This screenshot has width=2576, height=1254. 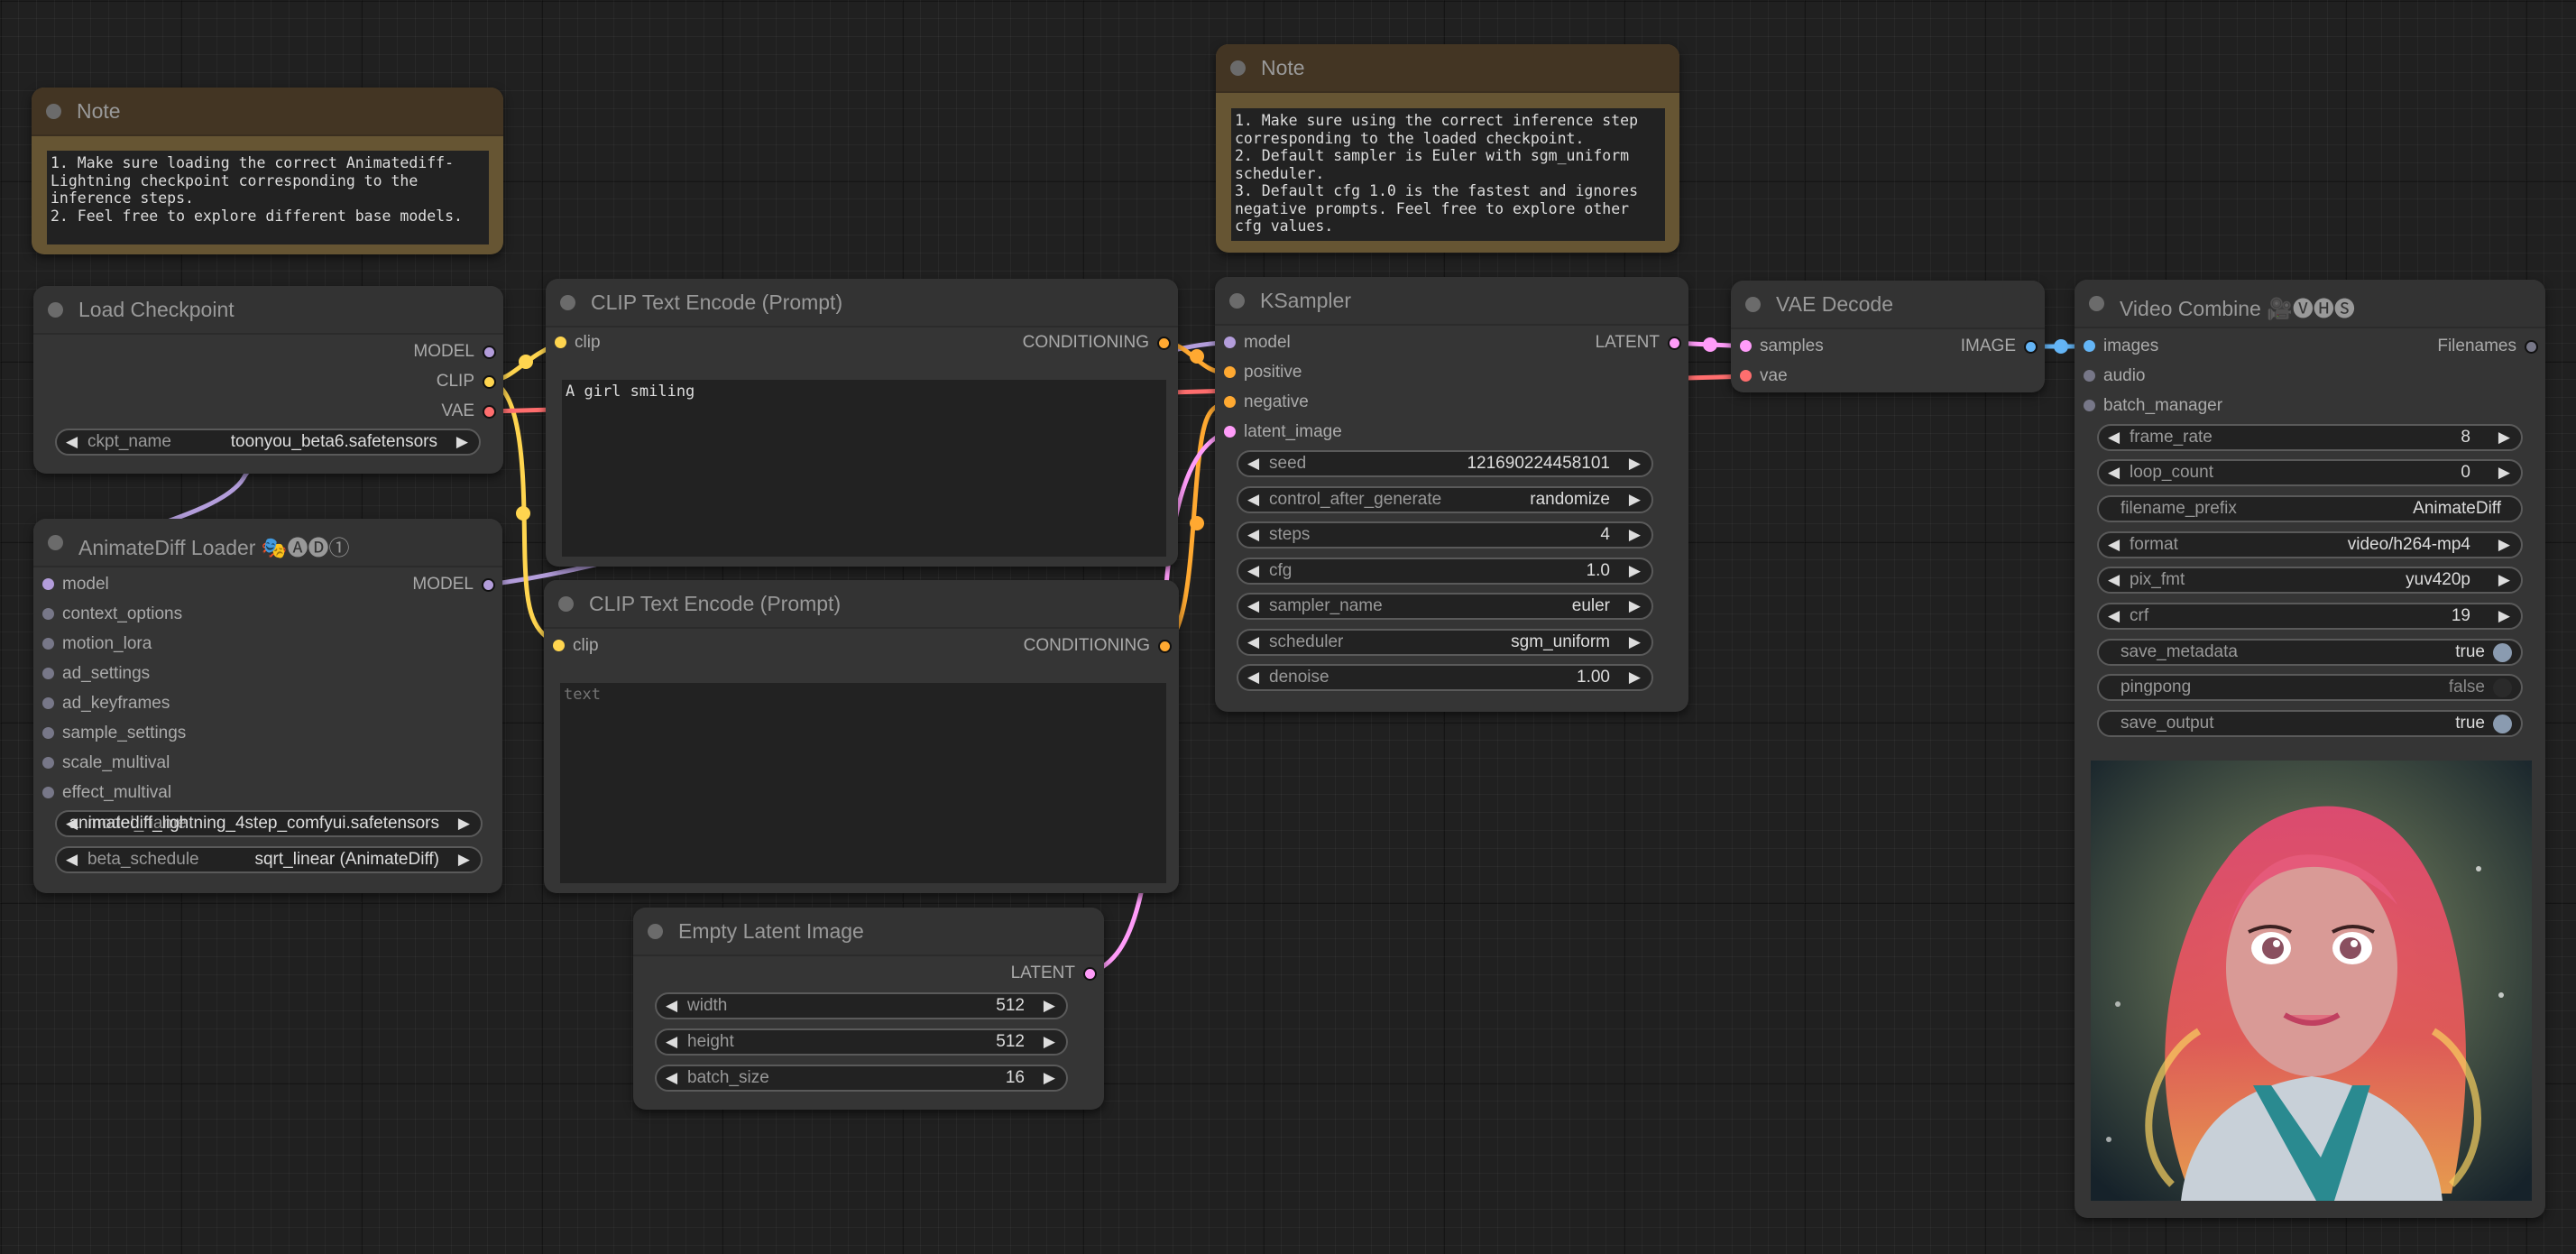 I want to click on clip-output-pin, so click(x=490, y=382).